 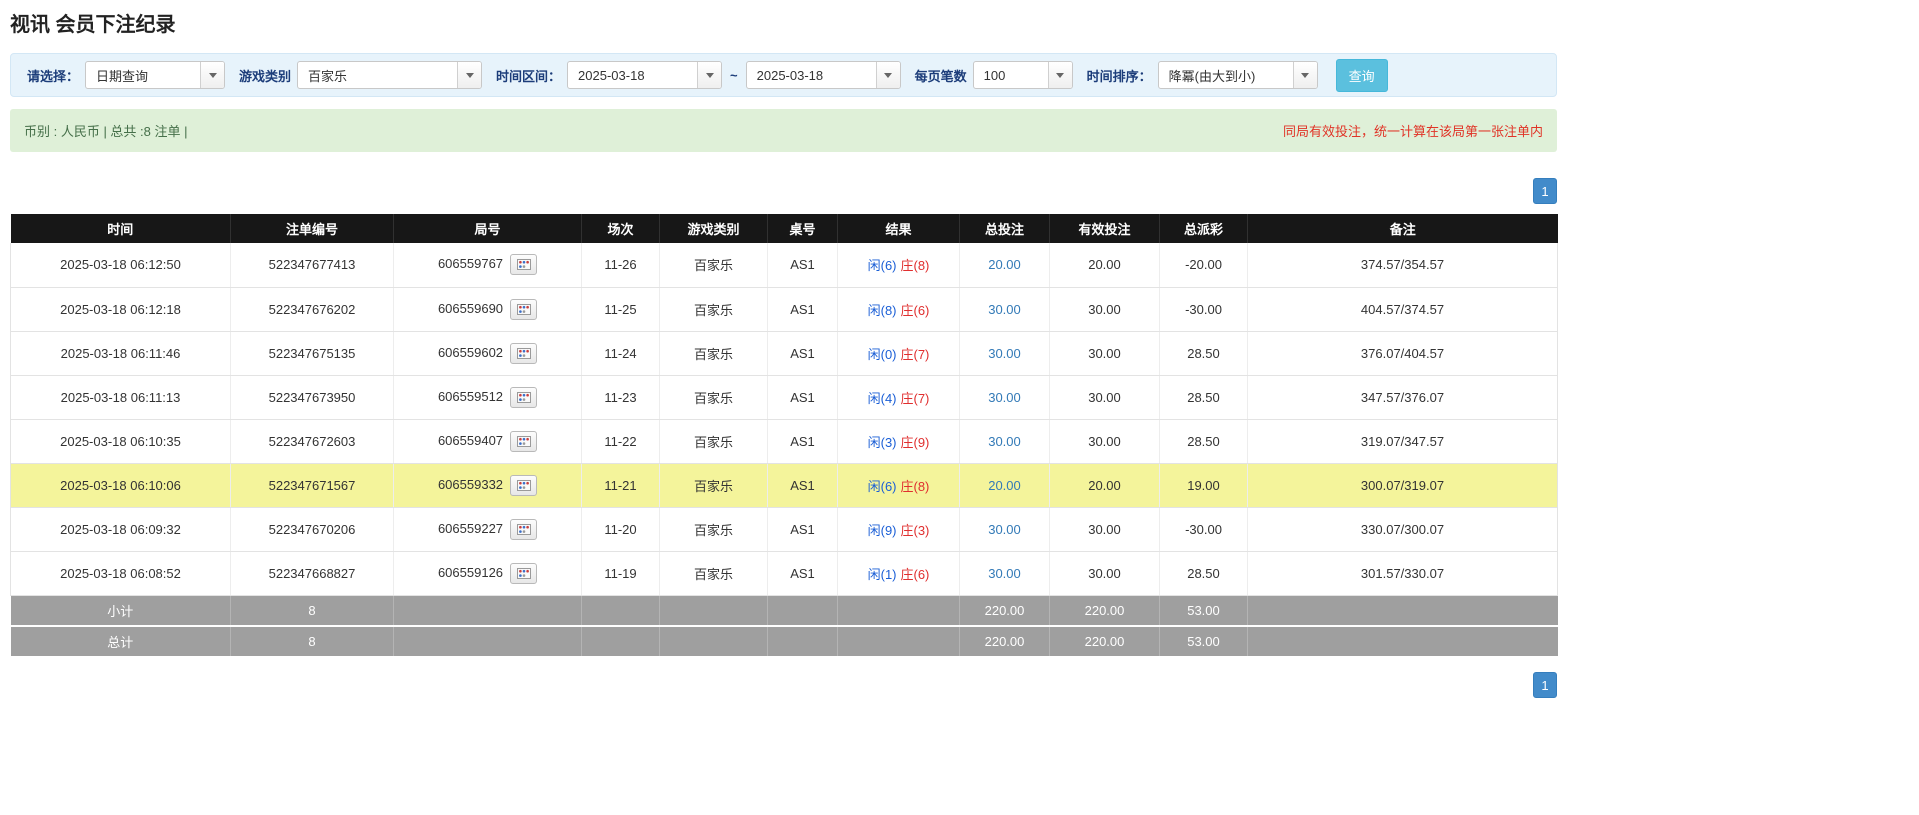 I want to click on cell-bet-id: 522347675135, so click(x=312, y=353).